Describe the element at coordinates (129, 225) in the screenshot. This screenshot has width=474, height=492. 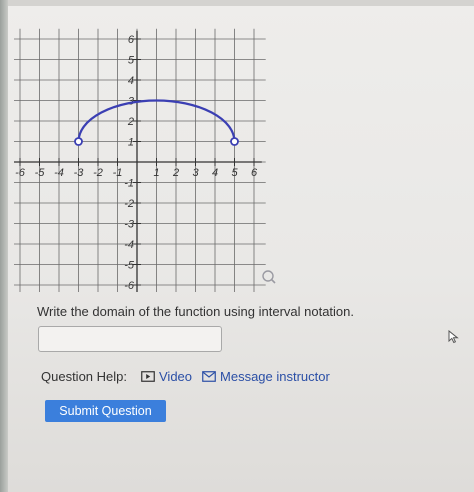
I see `y-tick-label: -3` at that location.